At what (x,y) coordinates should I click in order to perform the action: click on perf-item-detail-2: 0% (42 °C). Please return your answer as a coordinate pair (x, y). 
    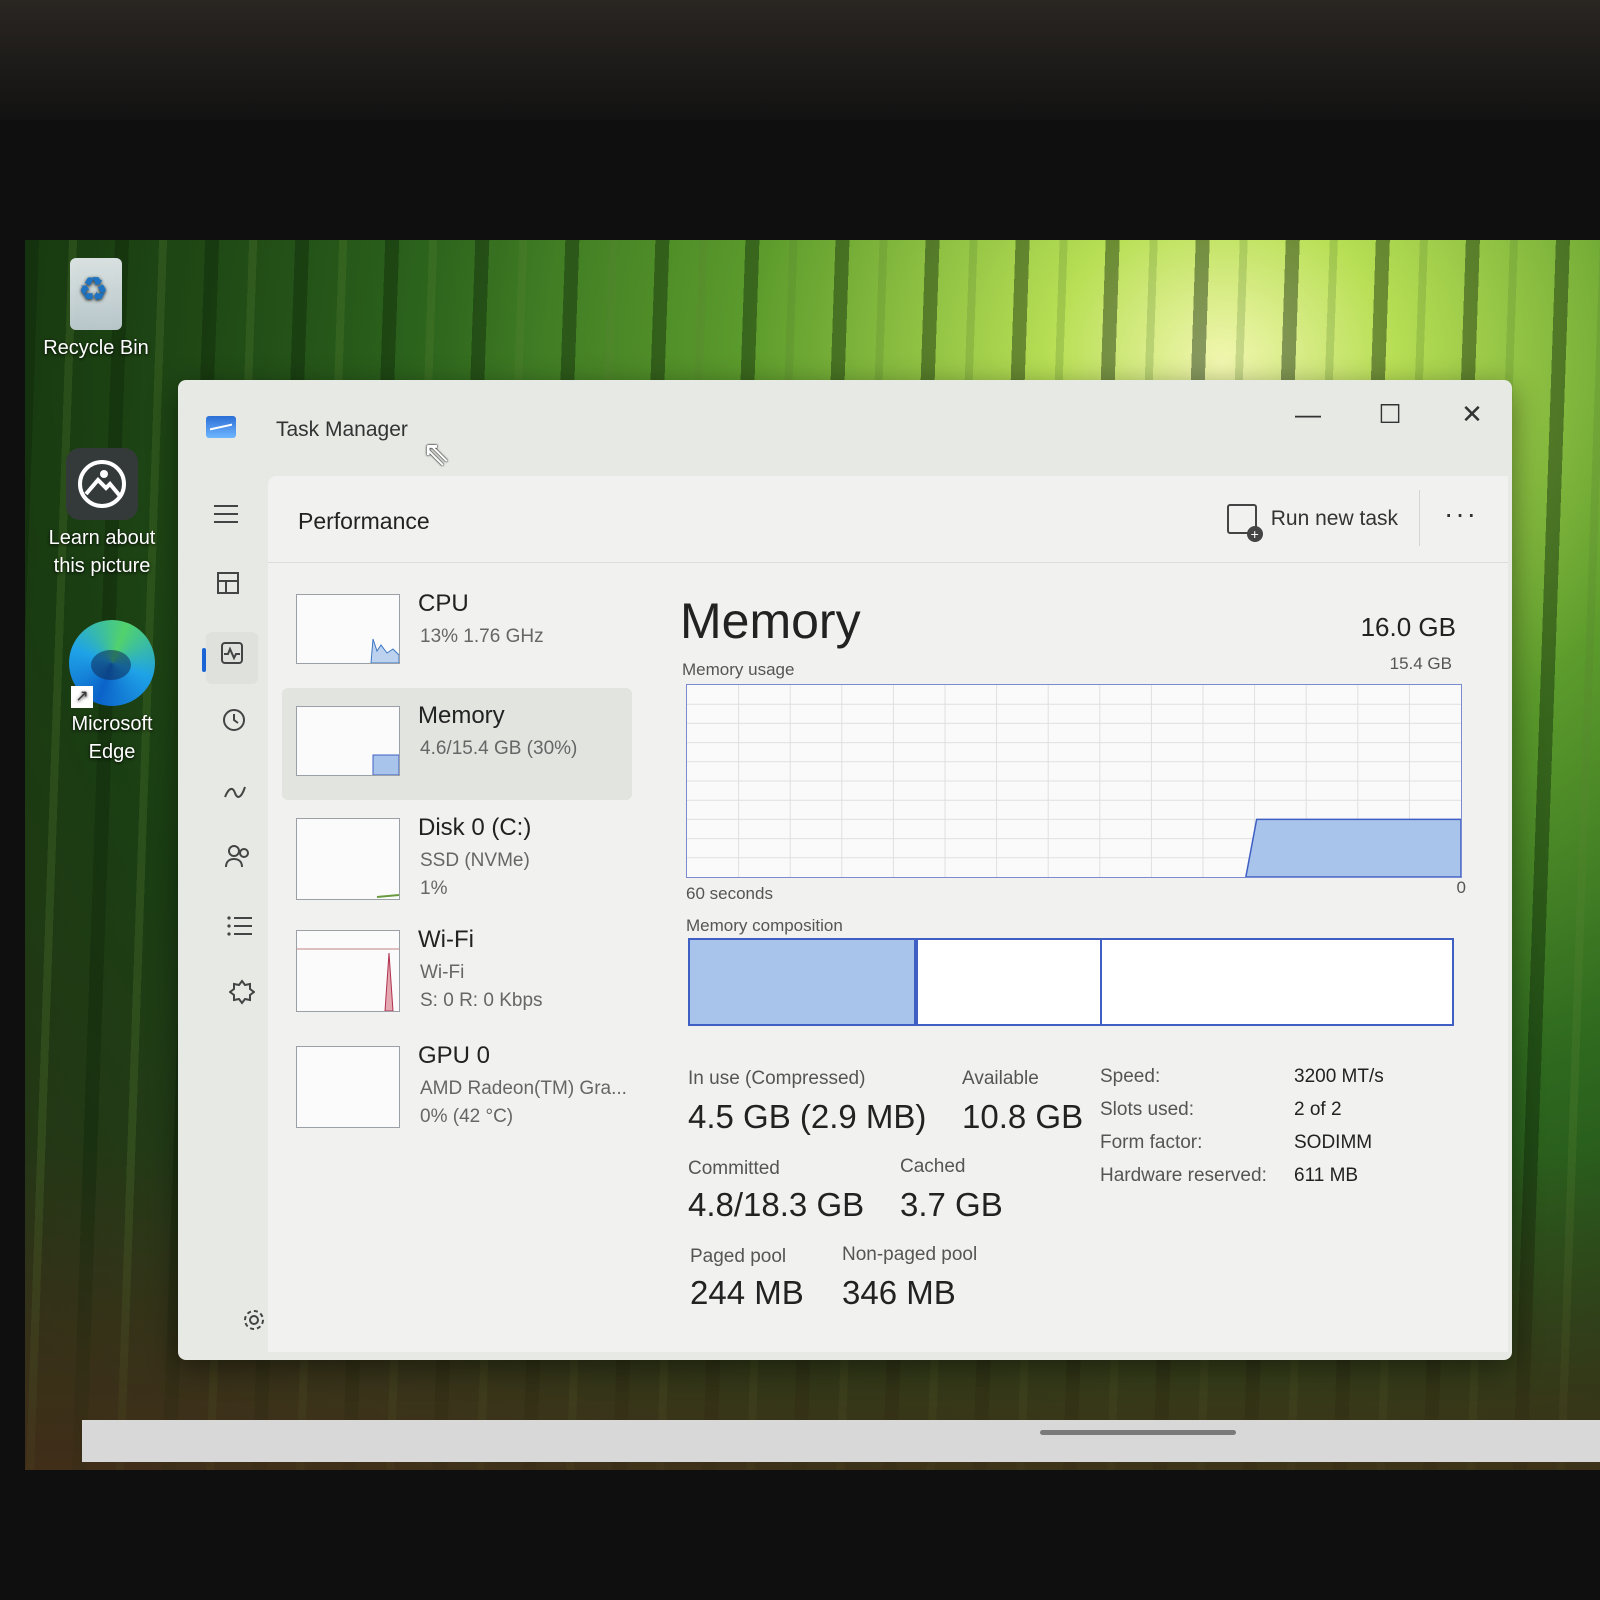
    Looking at the image, I should click on (467, 1116).